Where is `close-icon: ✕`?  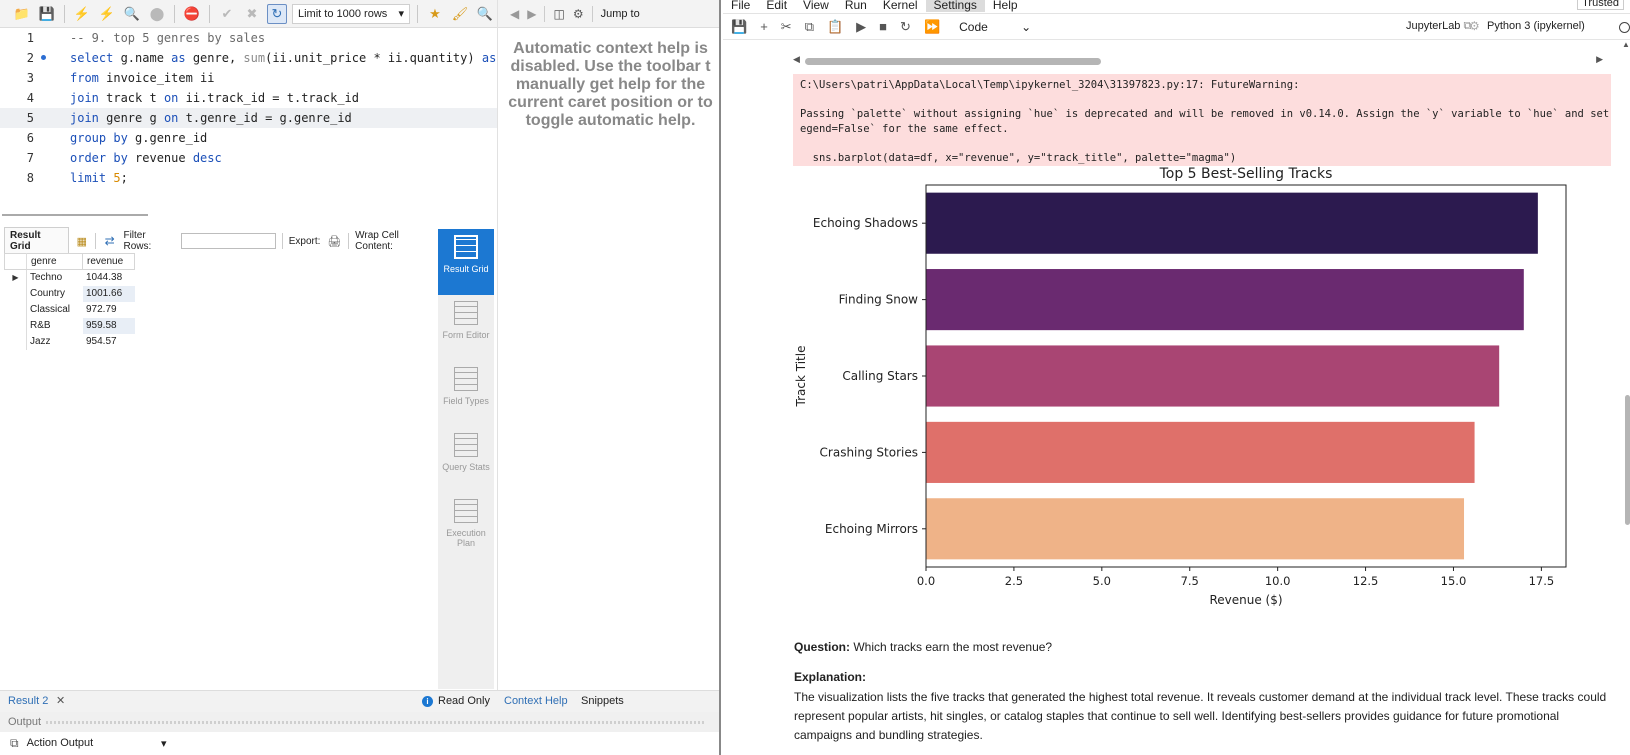 close-icon: ✕ is located at coordinates (60, 700).